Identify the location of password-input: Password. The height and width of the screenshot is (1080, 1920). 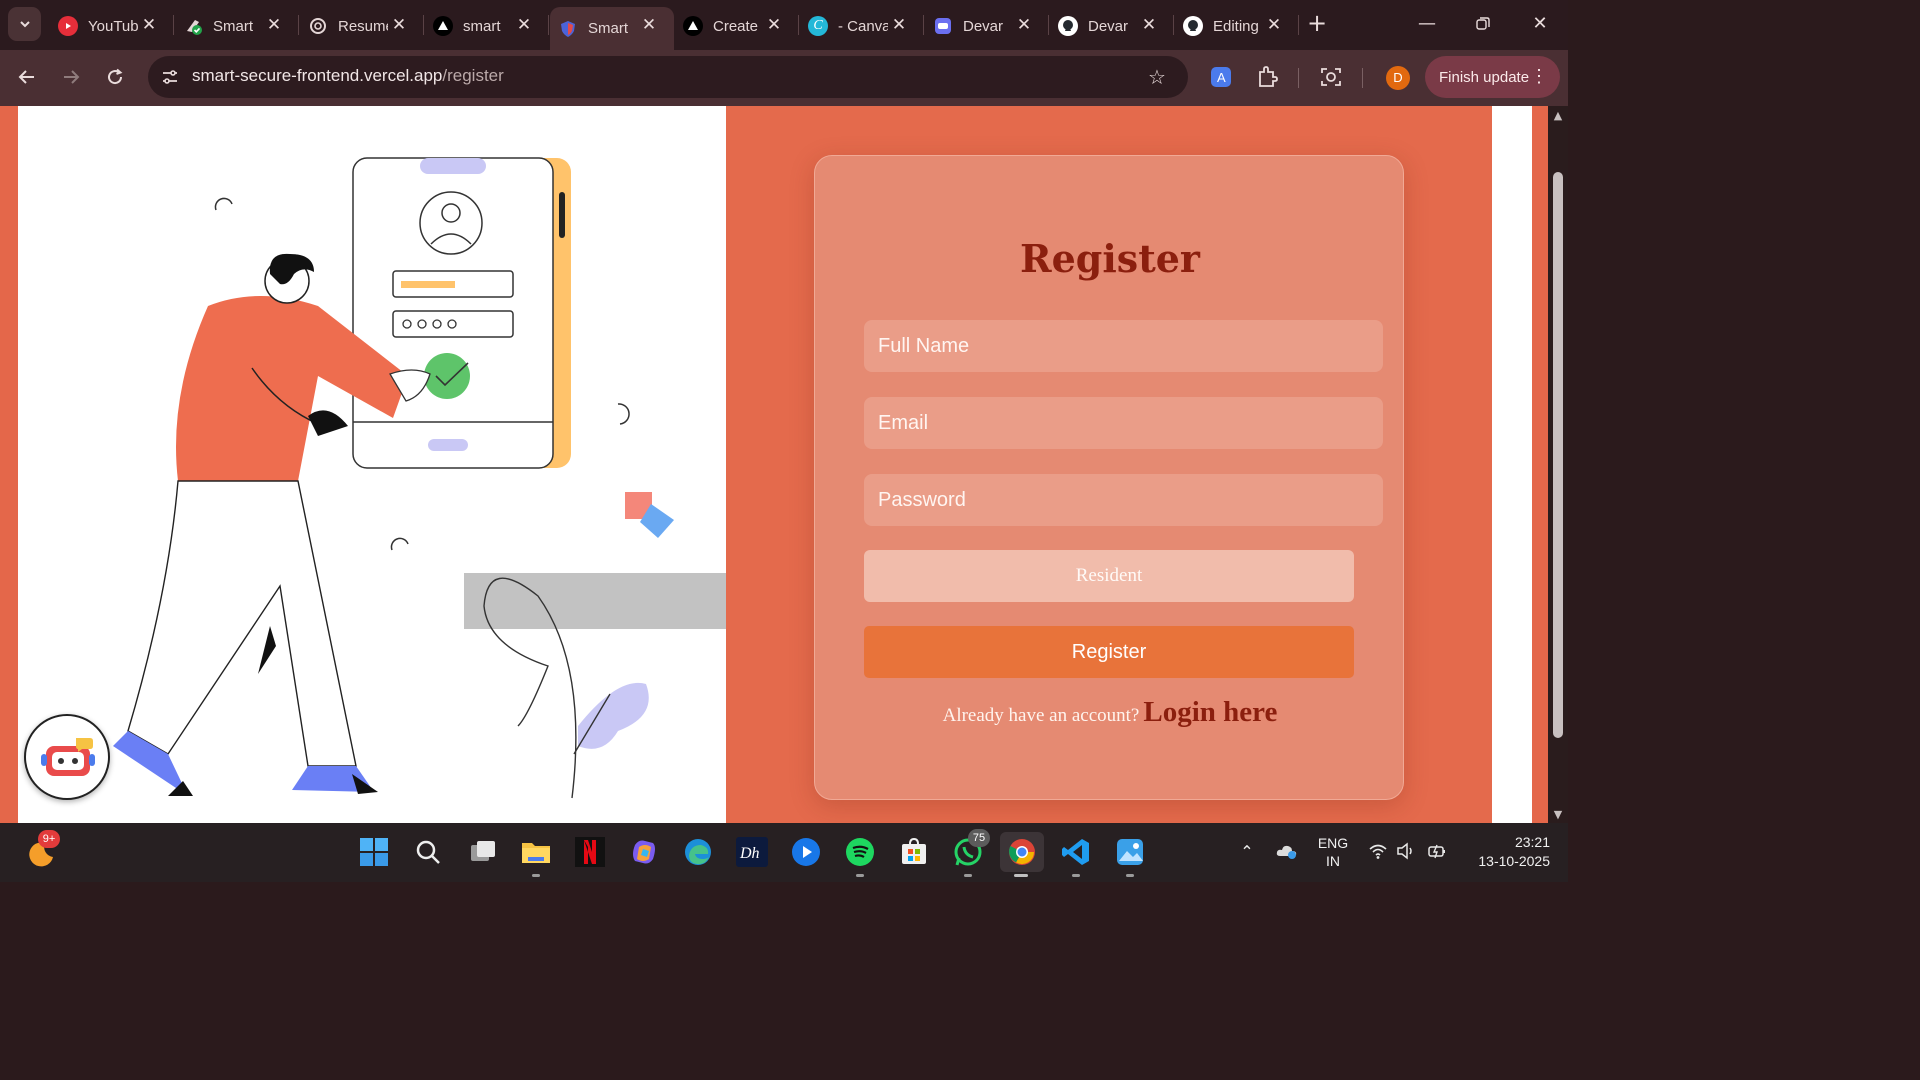
(1123, 500).